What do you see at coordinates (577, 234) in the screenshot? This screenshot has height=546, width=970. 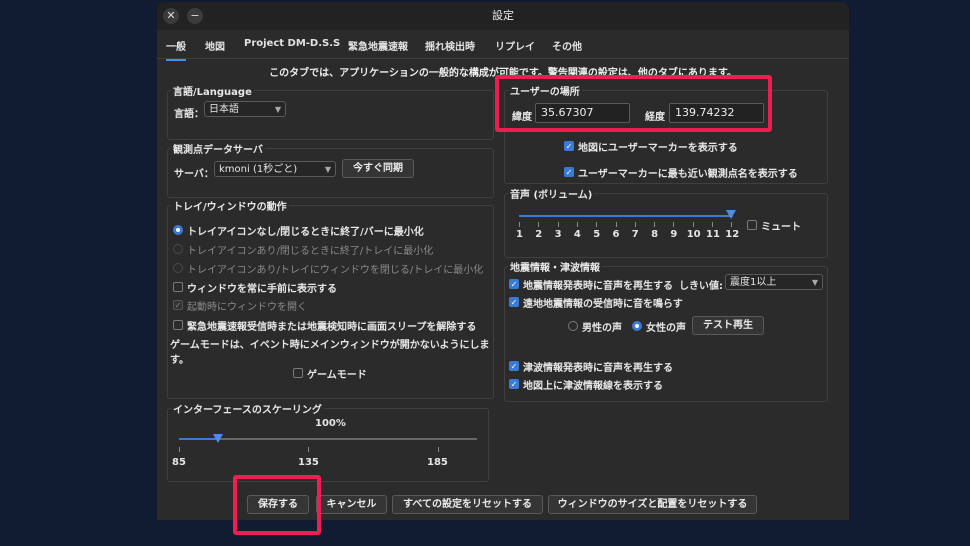 I see `volume-tick-label: 4` at bounding box center [577, 234].